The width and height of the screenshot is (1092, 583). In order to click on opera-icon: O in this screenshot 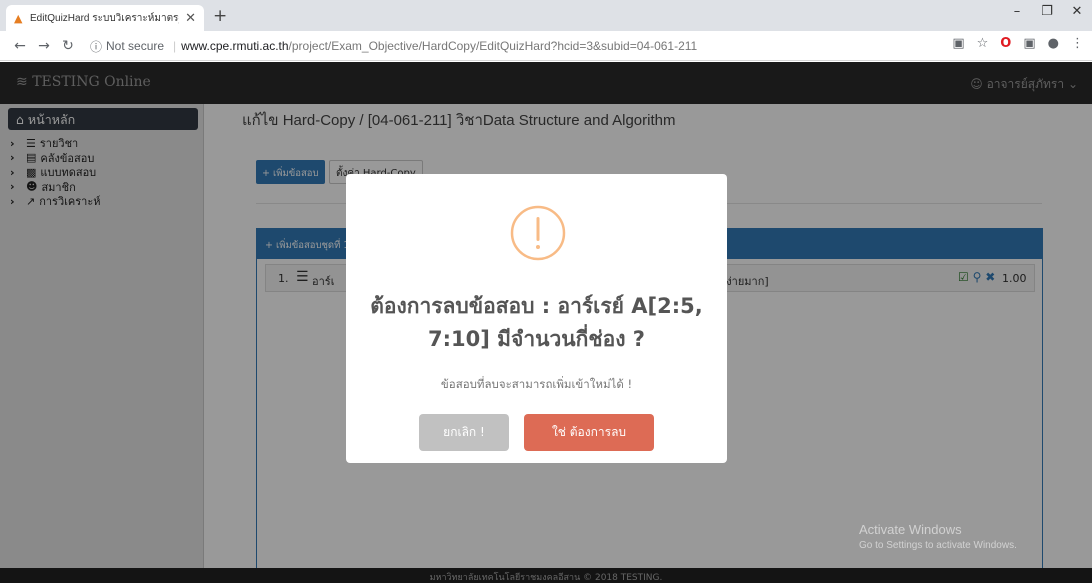, I will do `click(1005, 43)`.